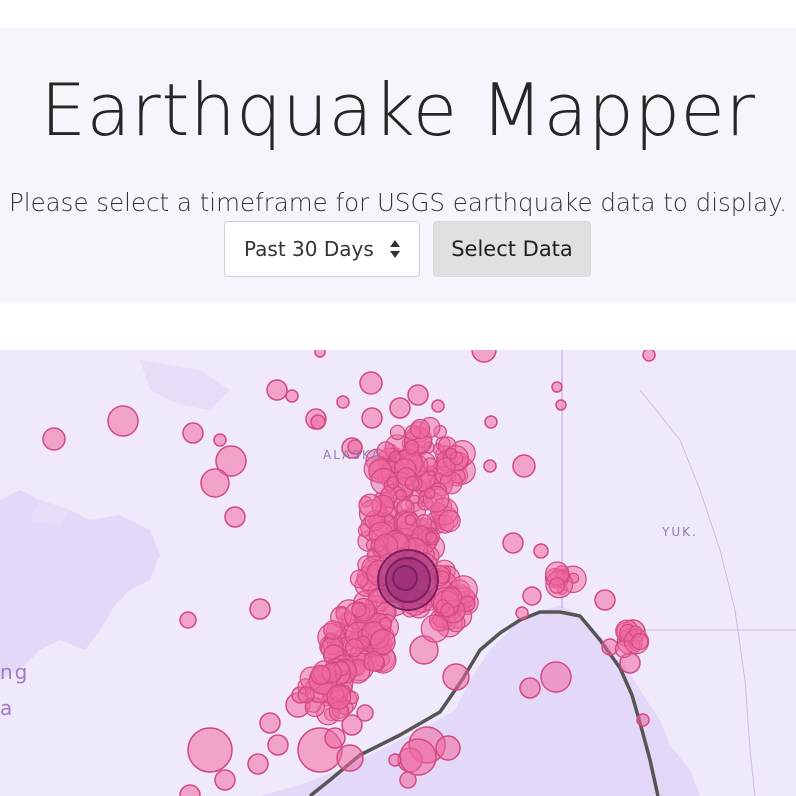 The width and height of the screenshot is (796, 796). What do you see at coordinates (398, 110) in the screenshot?
I see `page-title: Earthquake Mapper` at bounding box center [398, 110].